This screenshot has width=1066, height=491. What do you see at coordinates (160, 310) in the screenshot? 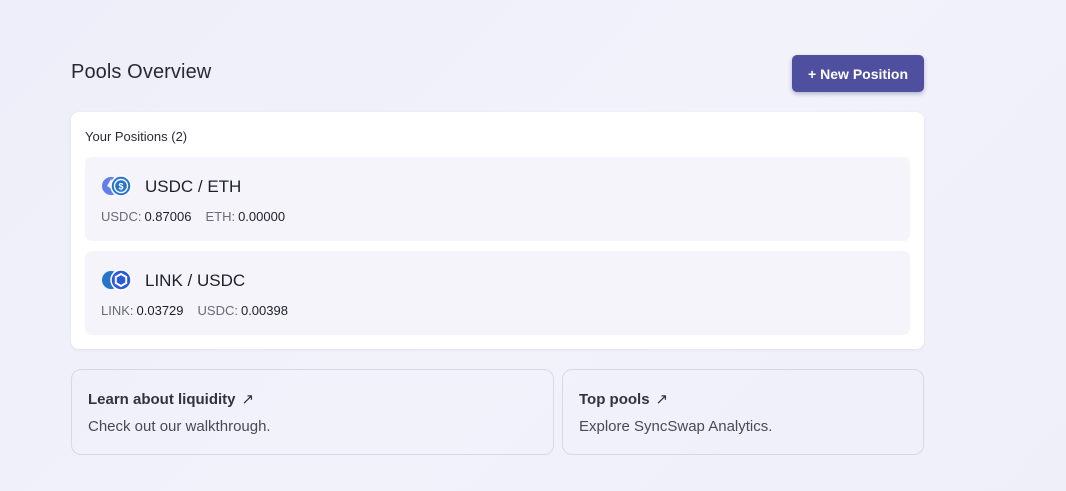
I see `amount-value: 0.03729` at bounding box center [160, 310].